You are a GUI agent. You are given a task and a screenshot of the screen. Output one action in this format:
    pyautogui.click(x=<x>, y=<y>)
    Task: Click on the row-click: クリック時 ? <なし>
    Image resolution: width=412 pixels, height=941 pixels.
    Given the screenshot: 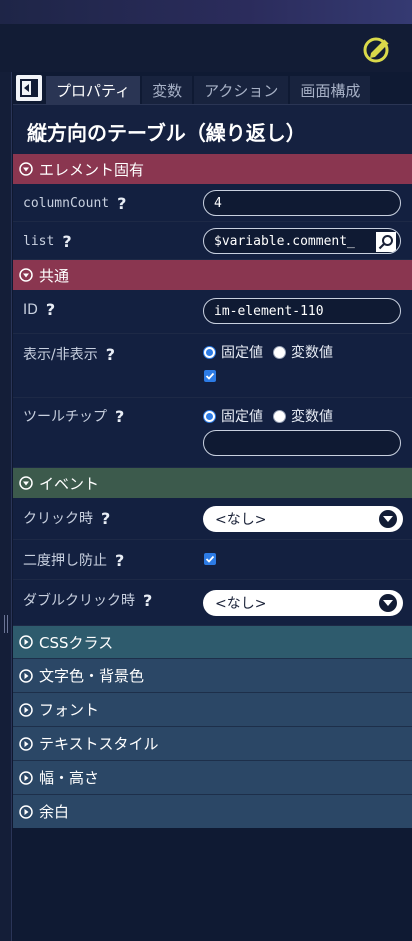 What is the action you would take?
    pyautogui.click(x=212, y=519)
    